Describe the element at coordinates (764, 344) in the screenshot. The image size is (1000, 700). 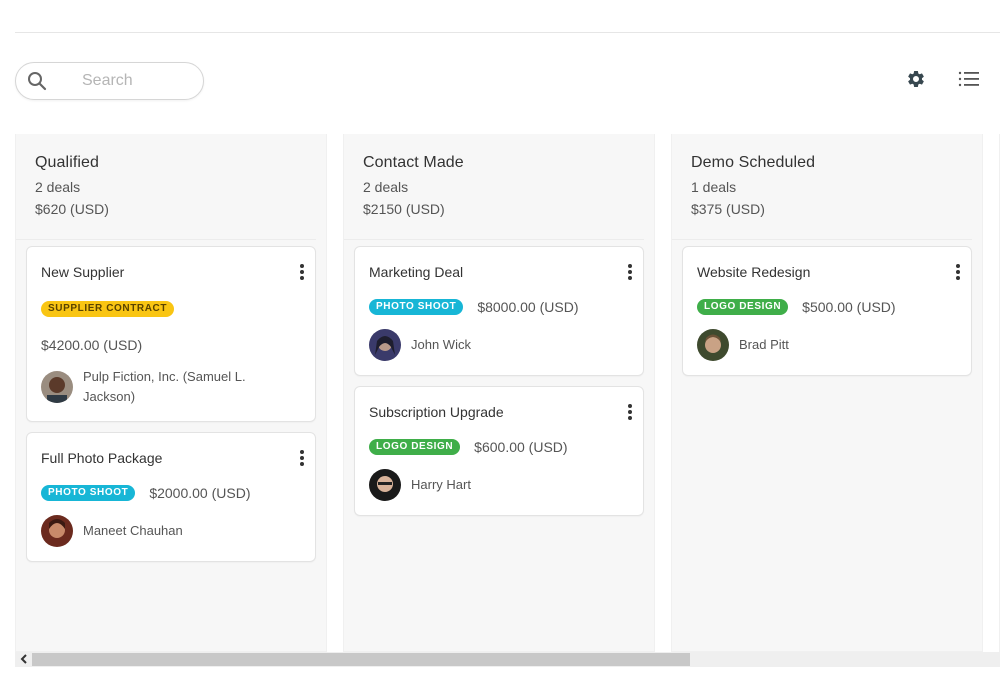
I see `contact-name: Brad Pitt` at that location.